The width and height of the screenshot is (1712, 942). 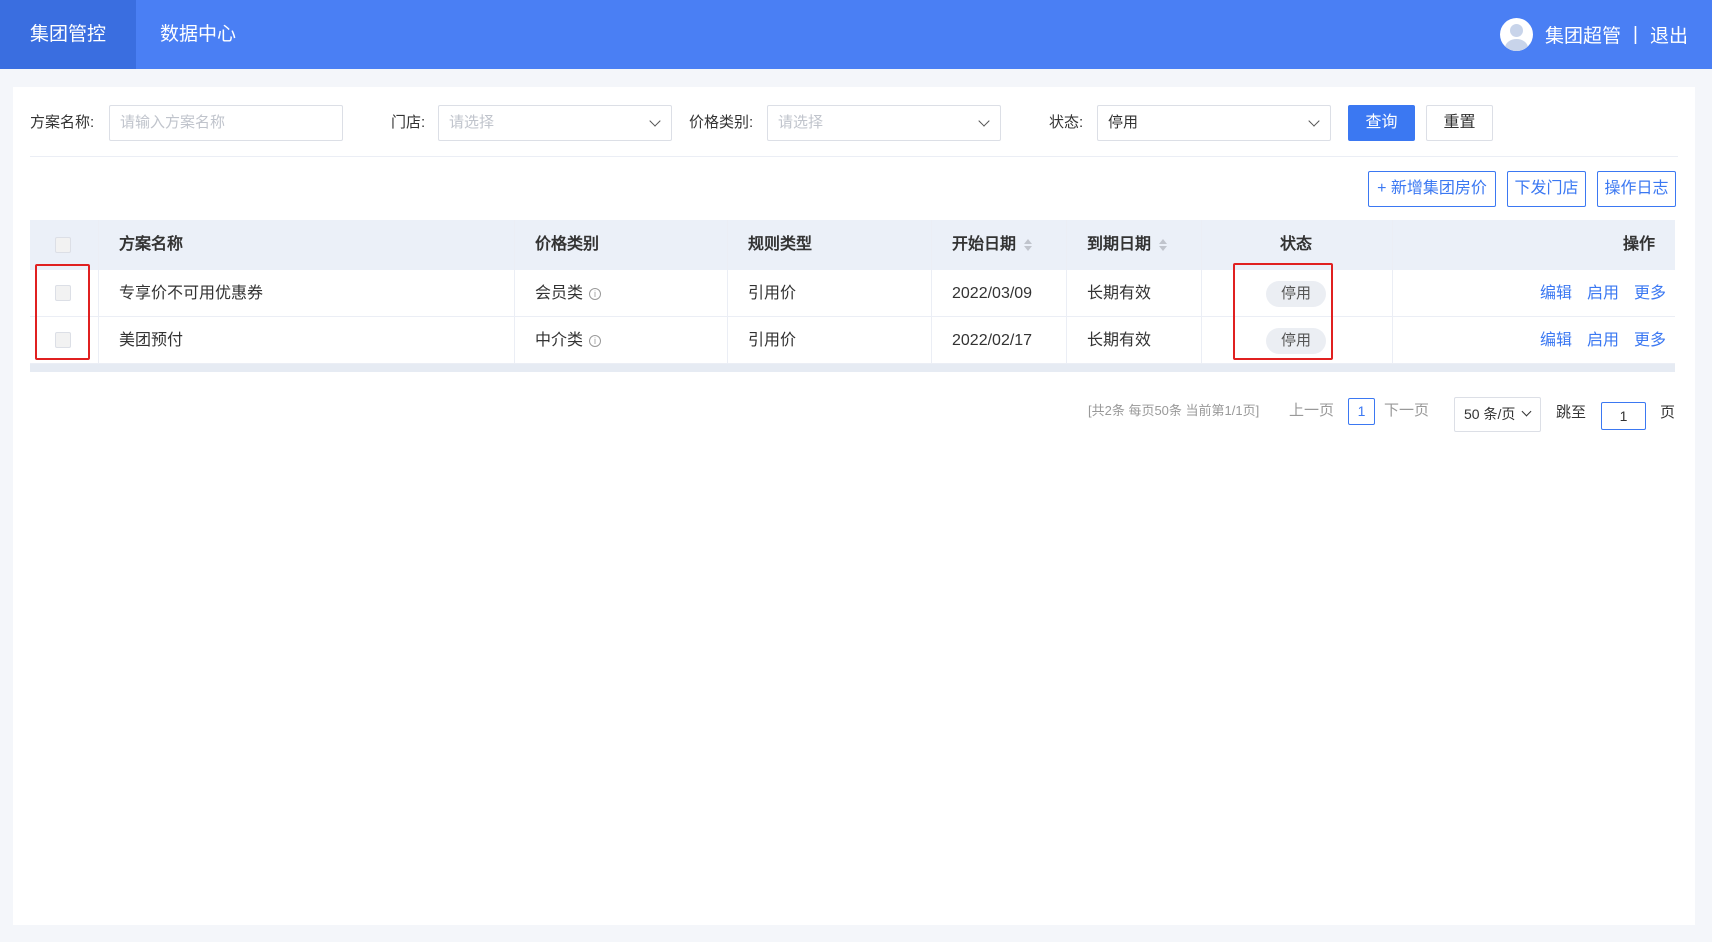 What do you see at coordinates (1123, 122) in the screenshot?
I see `status-select-value: 停用` at bounding box center [1123, 122].